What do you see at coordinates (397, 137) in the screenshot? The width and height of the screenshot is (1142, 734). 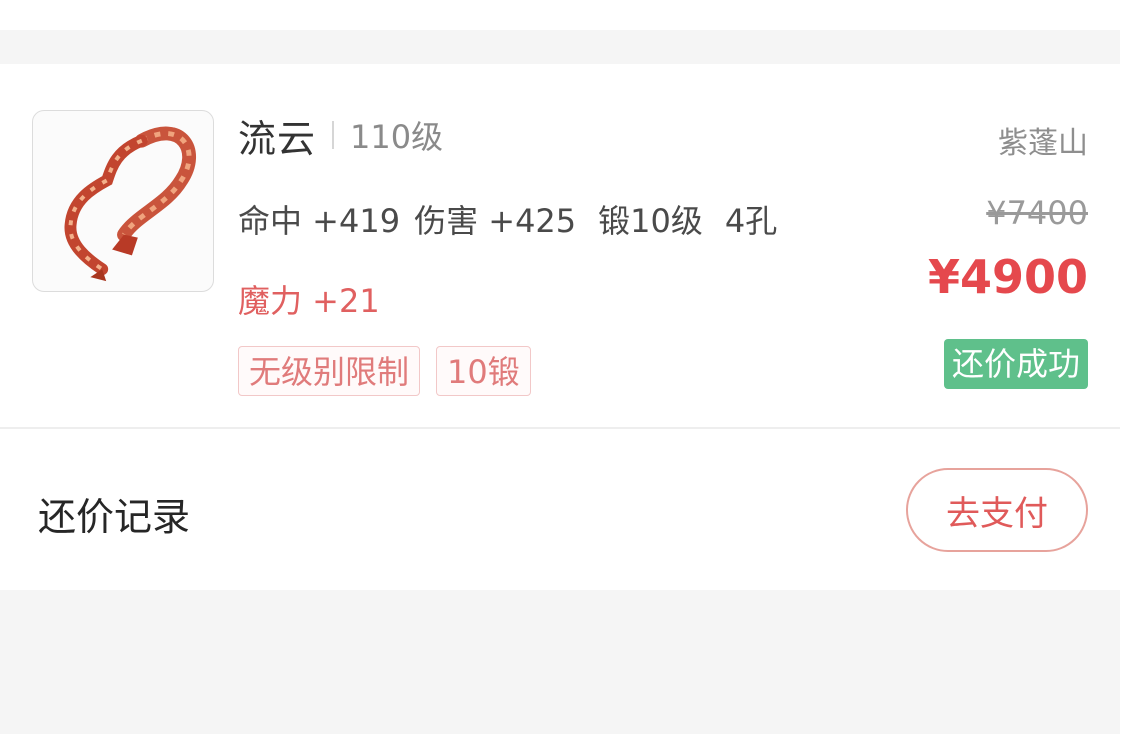 I see `item-level: 110级` at bounding box center [397, 137].